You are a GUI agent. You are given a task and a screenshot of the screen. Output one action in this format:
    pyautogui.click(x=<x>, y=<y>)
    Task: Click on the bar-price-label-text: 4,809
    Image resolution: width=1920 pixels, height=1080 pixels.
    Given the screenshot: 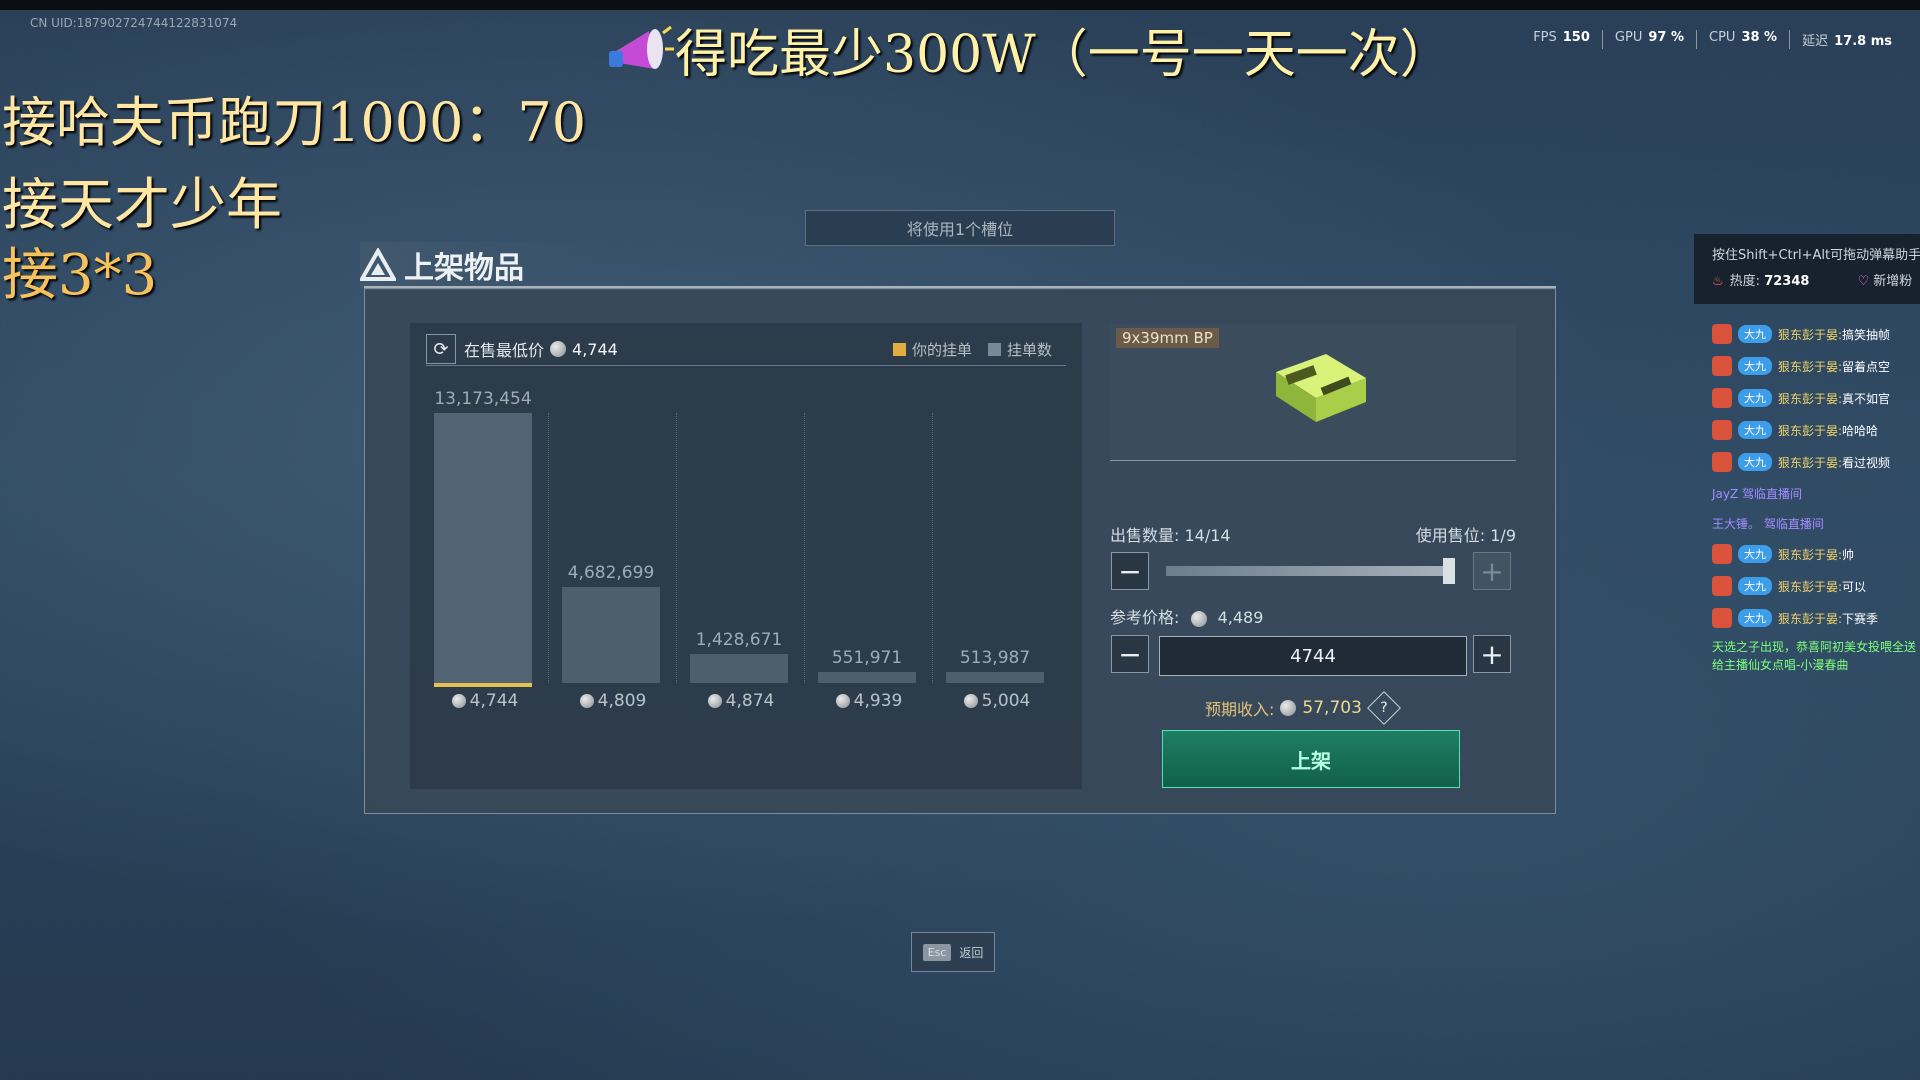 What is the action you would take?
    pyautogui.click(x=622, y=701)
    